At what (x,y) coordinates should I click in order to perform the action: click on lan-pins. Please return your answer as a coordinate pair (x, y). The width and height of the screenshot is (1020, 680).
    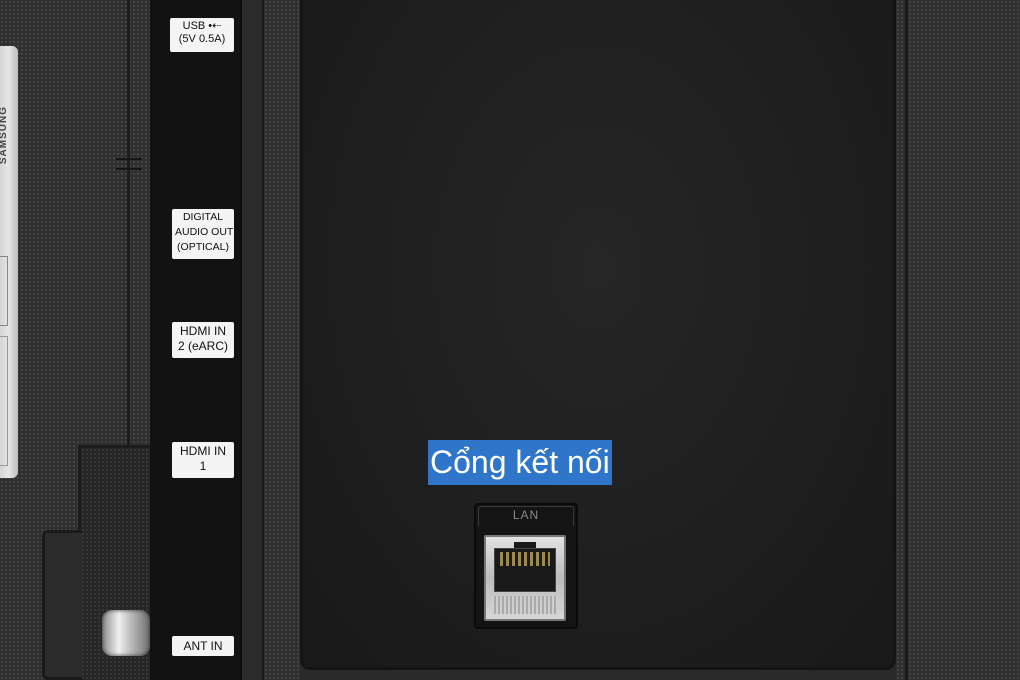
    Looking at the image, I should click on (525, 559).